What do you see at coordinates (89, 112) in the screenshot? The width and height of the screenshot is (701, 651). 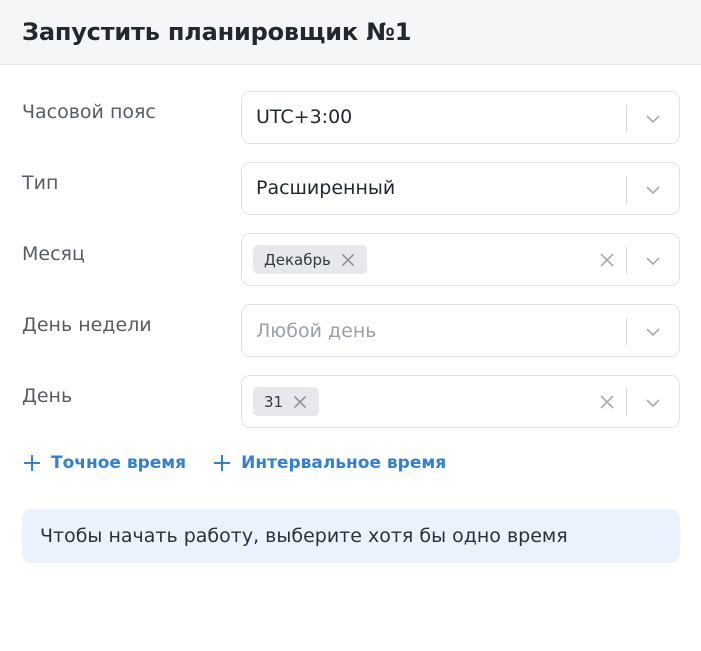 I see `timezone-label: Часовой пояс` at bounding box center [89, 112].